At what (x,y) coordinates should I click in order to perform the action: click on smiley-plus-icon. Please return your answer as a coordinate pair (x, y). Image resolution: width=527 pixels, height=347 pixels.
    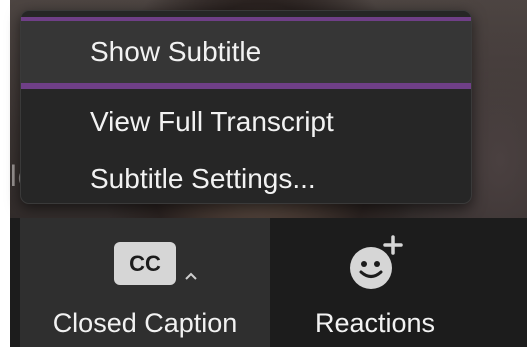
    Looking at the image, I should click on (376, 262).